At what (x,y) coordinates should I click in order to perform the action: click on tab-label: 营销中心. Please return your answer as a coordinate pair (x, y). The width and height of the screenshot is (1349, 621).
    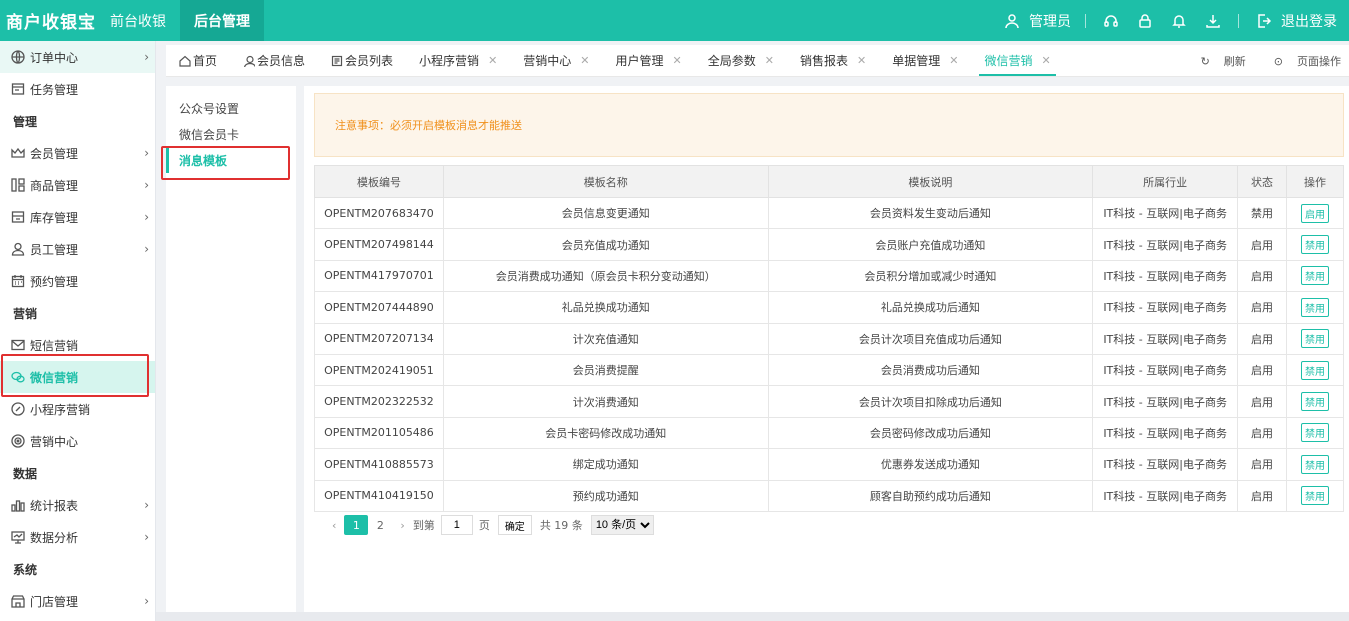
    Looking at the image, I should click on (547, 61).